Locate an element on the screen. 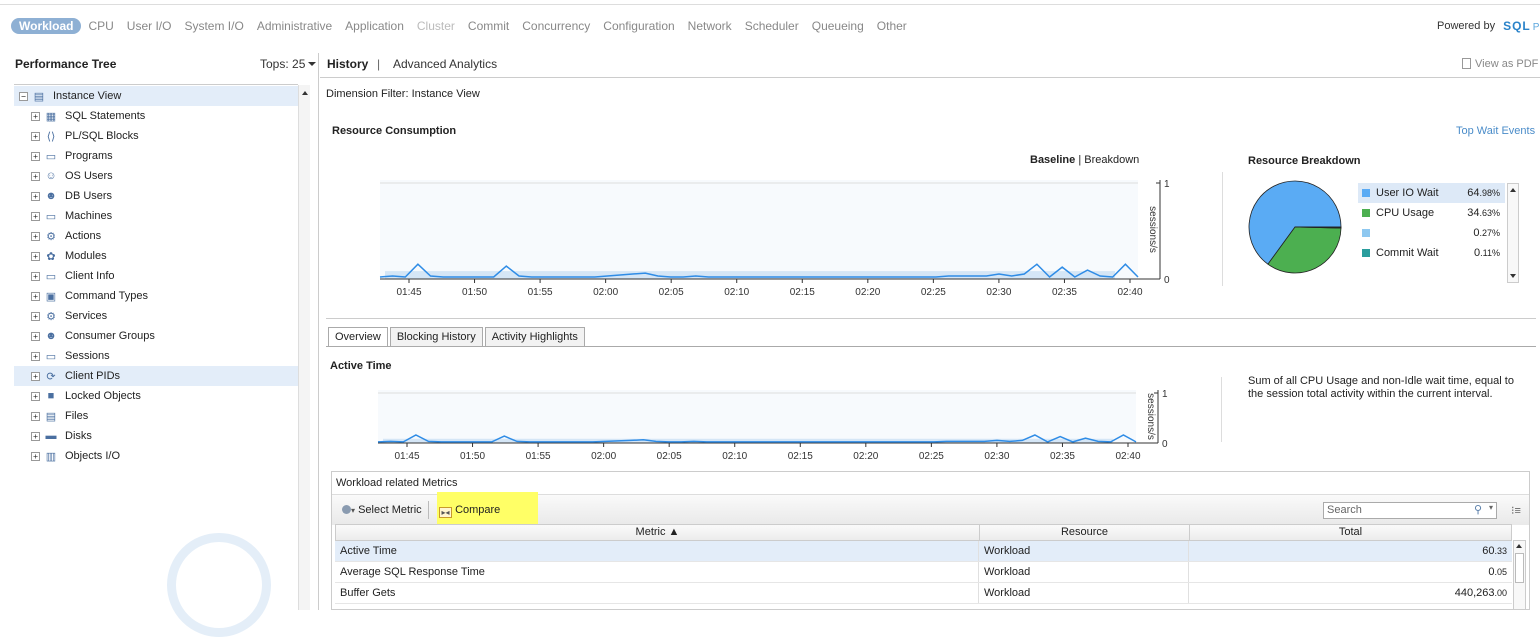 The width and height of the screenshot is (1540, 637). tab-activity-highlights: Activity Highlights is located at coordinates (535, 336).